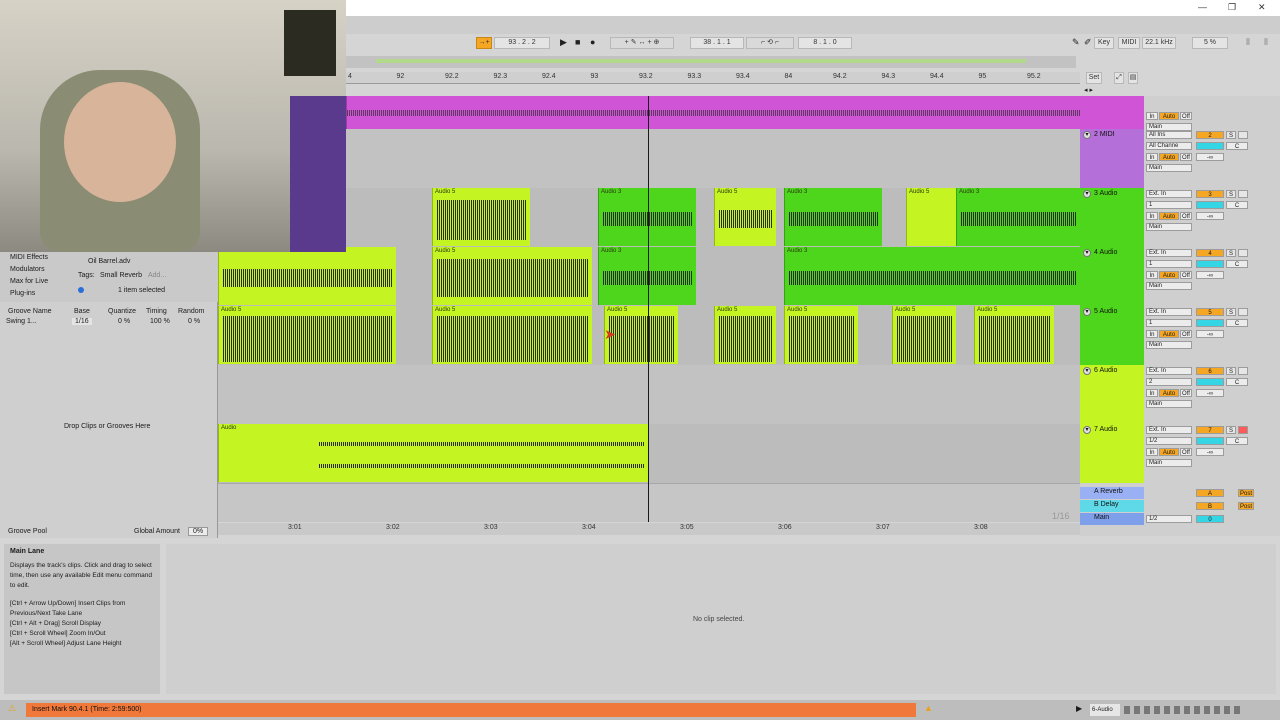 This screenshot has height=720, width=1280. I want to click on grid-setting: 1/16, so click(1061, 516).